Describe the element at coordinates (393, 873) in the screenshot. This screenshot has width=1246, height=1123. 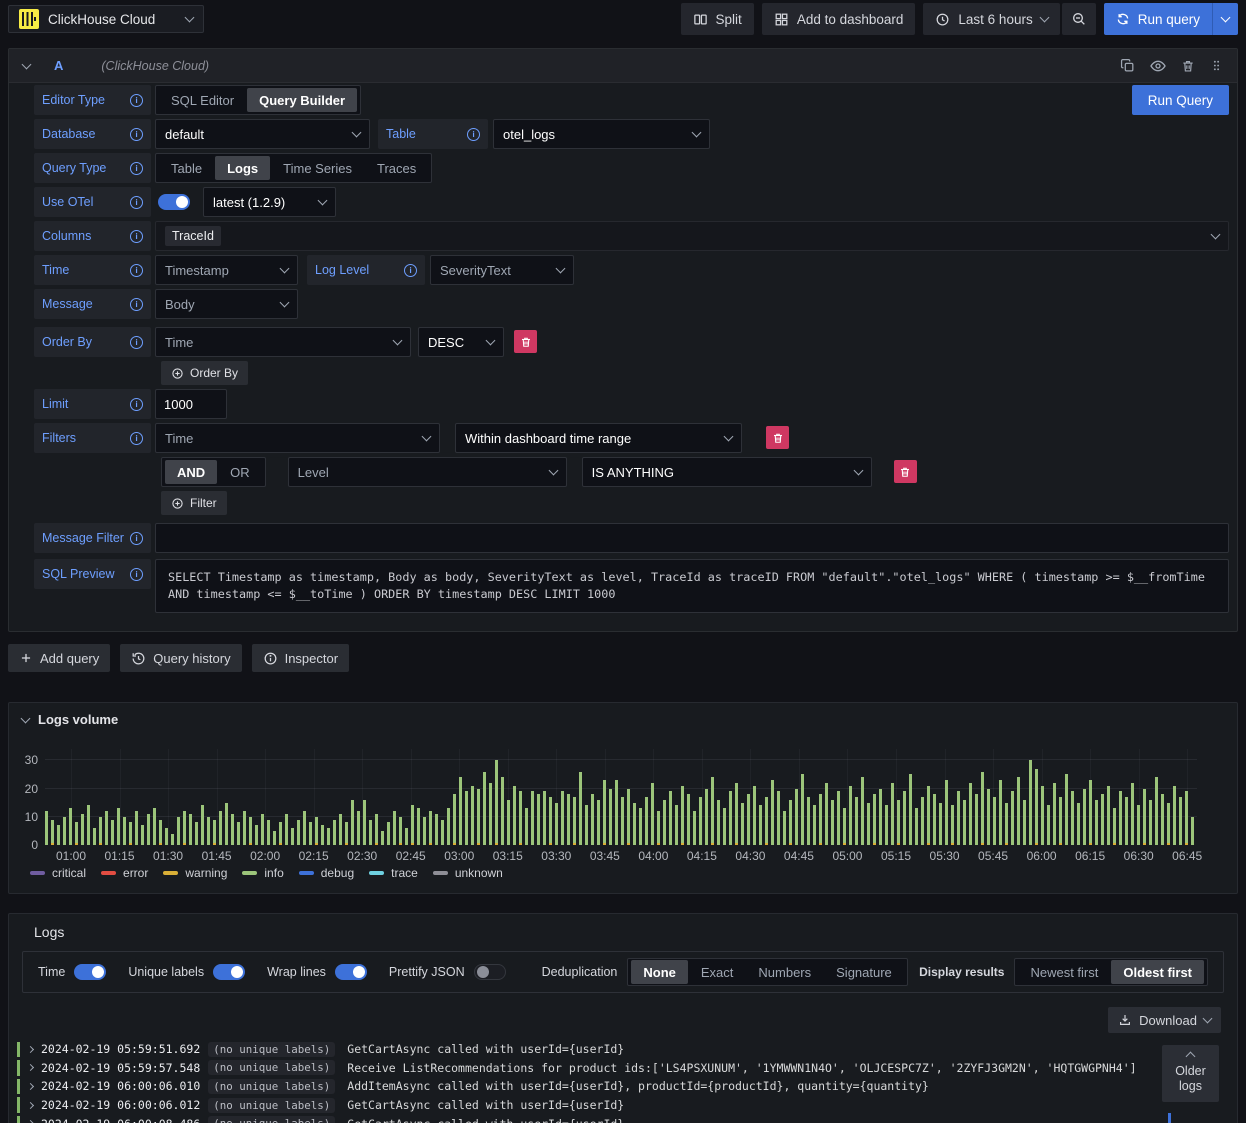
I see `legend-item-trace: trace` at that location.